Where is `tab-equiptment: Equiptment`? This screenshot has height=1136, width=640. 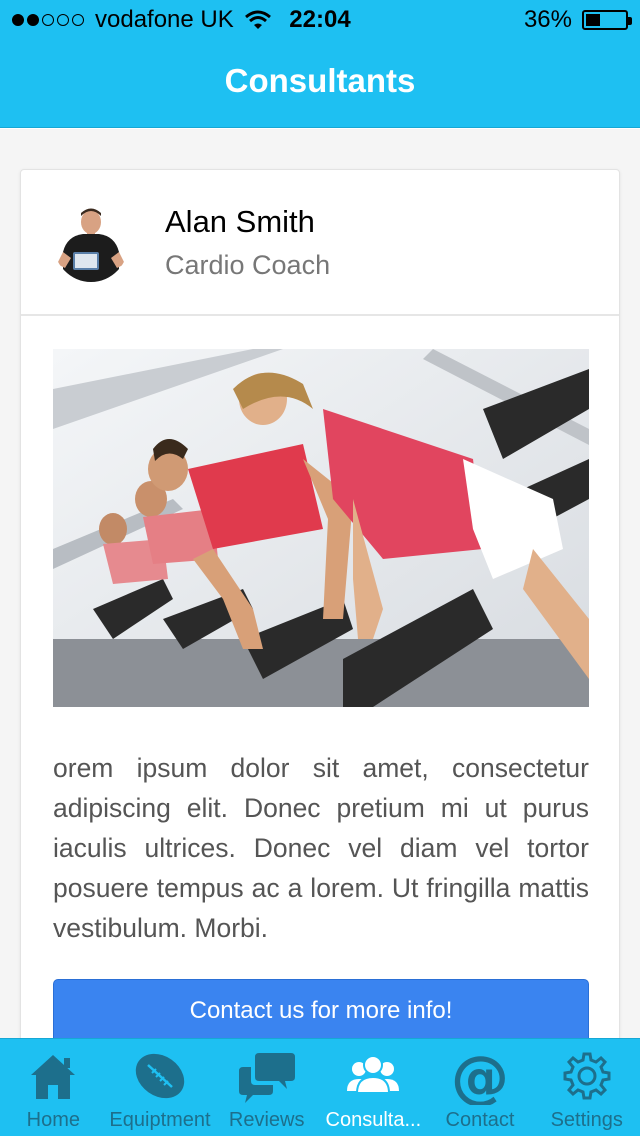
tab-equiptment: Equiptment is located at coordinates (160, 1087).